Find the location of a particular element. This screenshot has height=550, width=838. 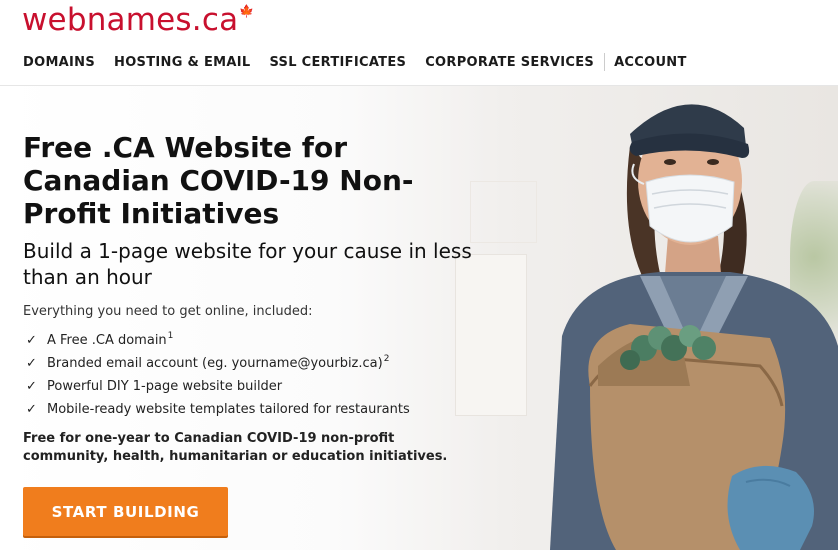

footnote-marker: 2 is located at coordinates (386, 359).